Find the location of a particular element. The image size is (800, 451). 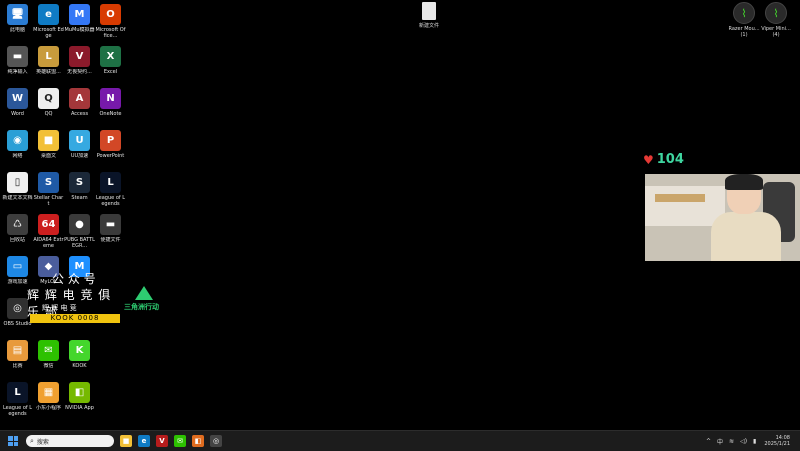

desktop-icon-label: 此电脑 is located at coordinates (17, 30).